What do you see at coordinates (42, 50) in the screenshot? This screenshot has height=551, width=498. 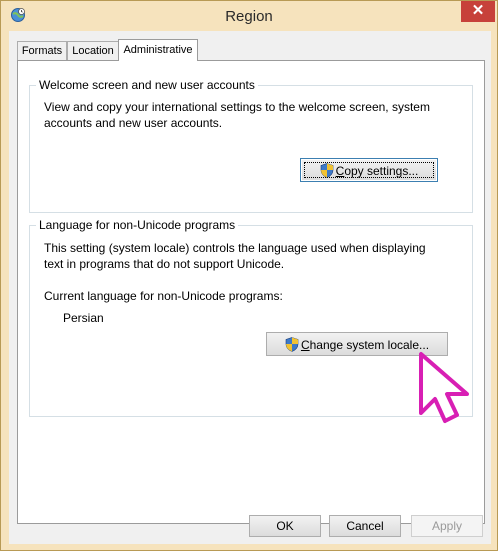 I see `tab-formats: Formats` at bounding box center [42, 50].